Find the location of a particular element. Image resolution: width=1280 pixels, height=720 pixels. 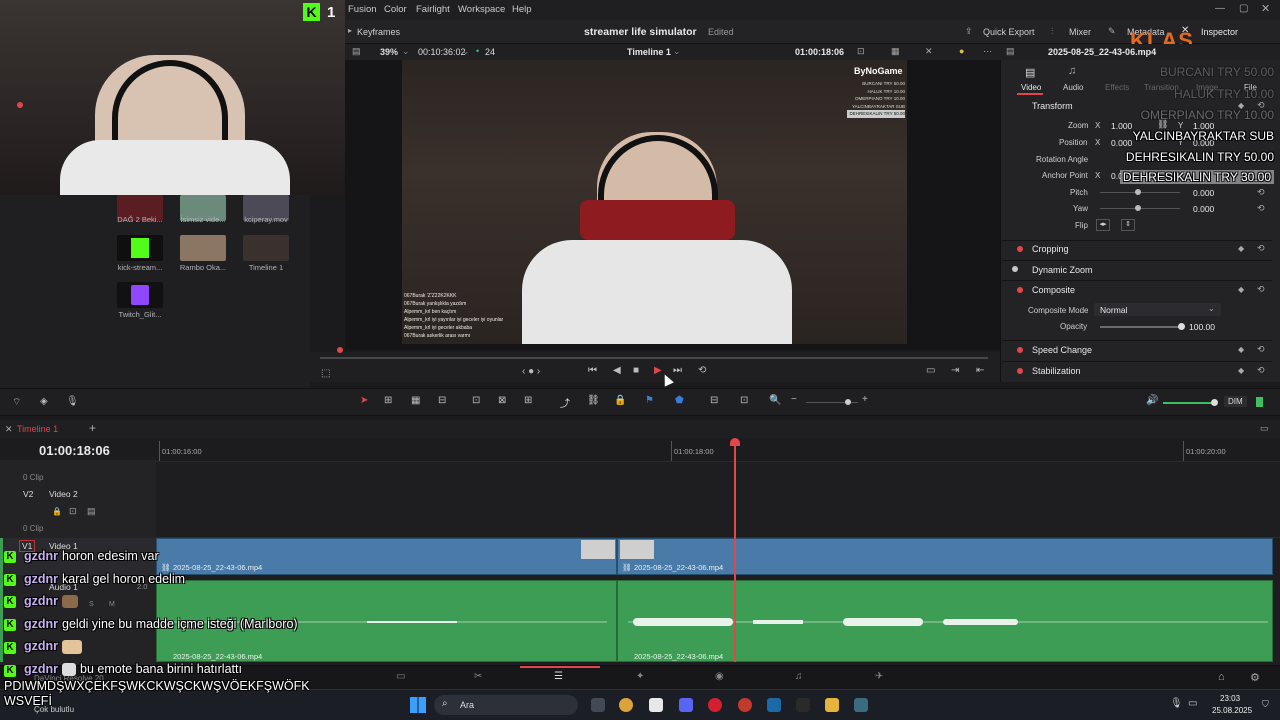

video-tab-icon: ▤ is located at coordinates (1030, 72).